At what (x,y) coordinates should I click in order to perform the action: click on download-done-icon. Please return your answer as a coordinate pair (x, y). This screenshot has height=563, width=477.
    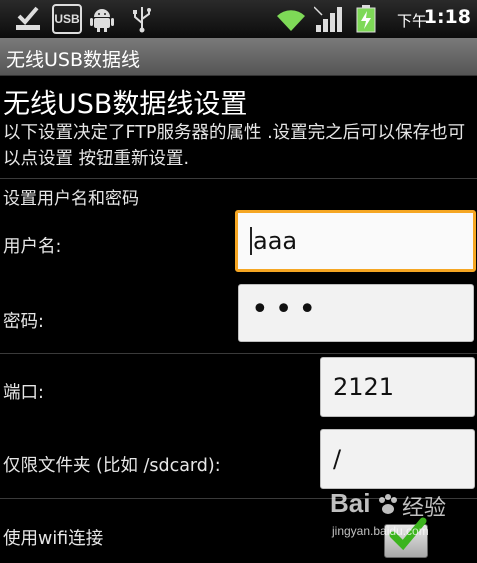
    Looking at the image, I should click on (28, 18).